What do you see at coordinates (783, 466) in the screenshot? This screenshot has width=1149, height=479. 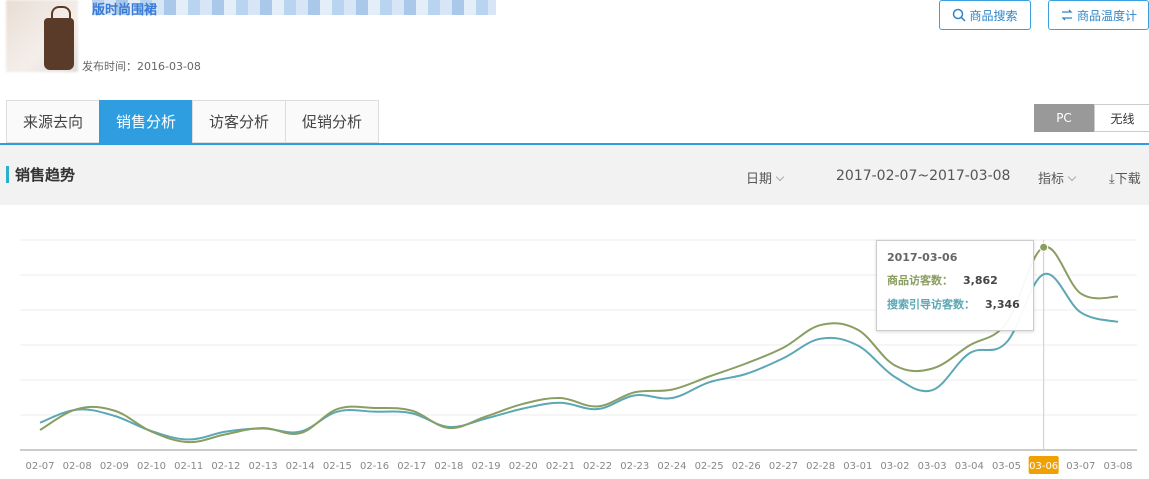 I see `x-tick-label: 02-27` at bounding box center [783, 466].